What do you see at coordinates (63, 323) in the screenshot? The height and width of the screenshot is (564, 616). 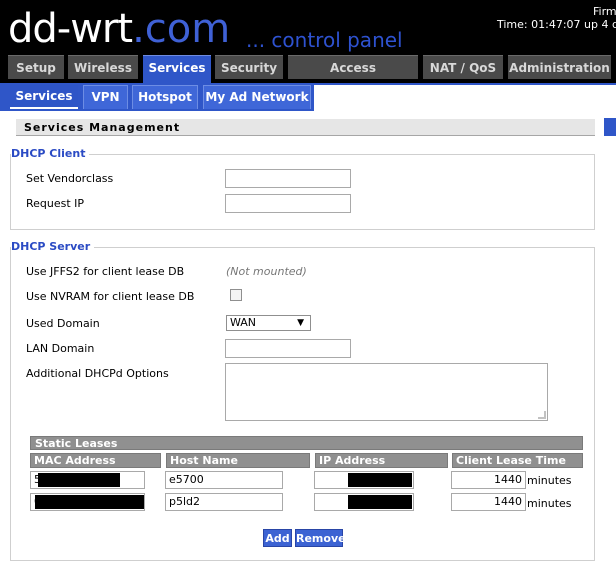 I see `used-domain-label: Used Domain` at bounding box center [63, 323].